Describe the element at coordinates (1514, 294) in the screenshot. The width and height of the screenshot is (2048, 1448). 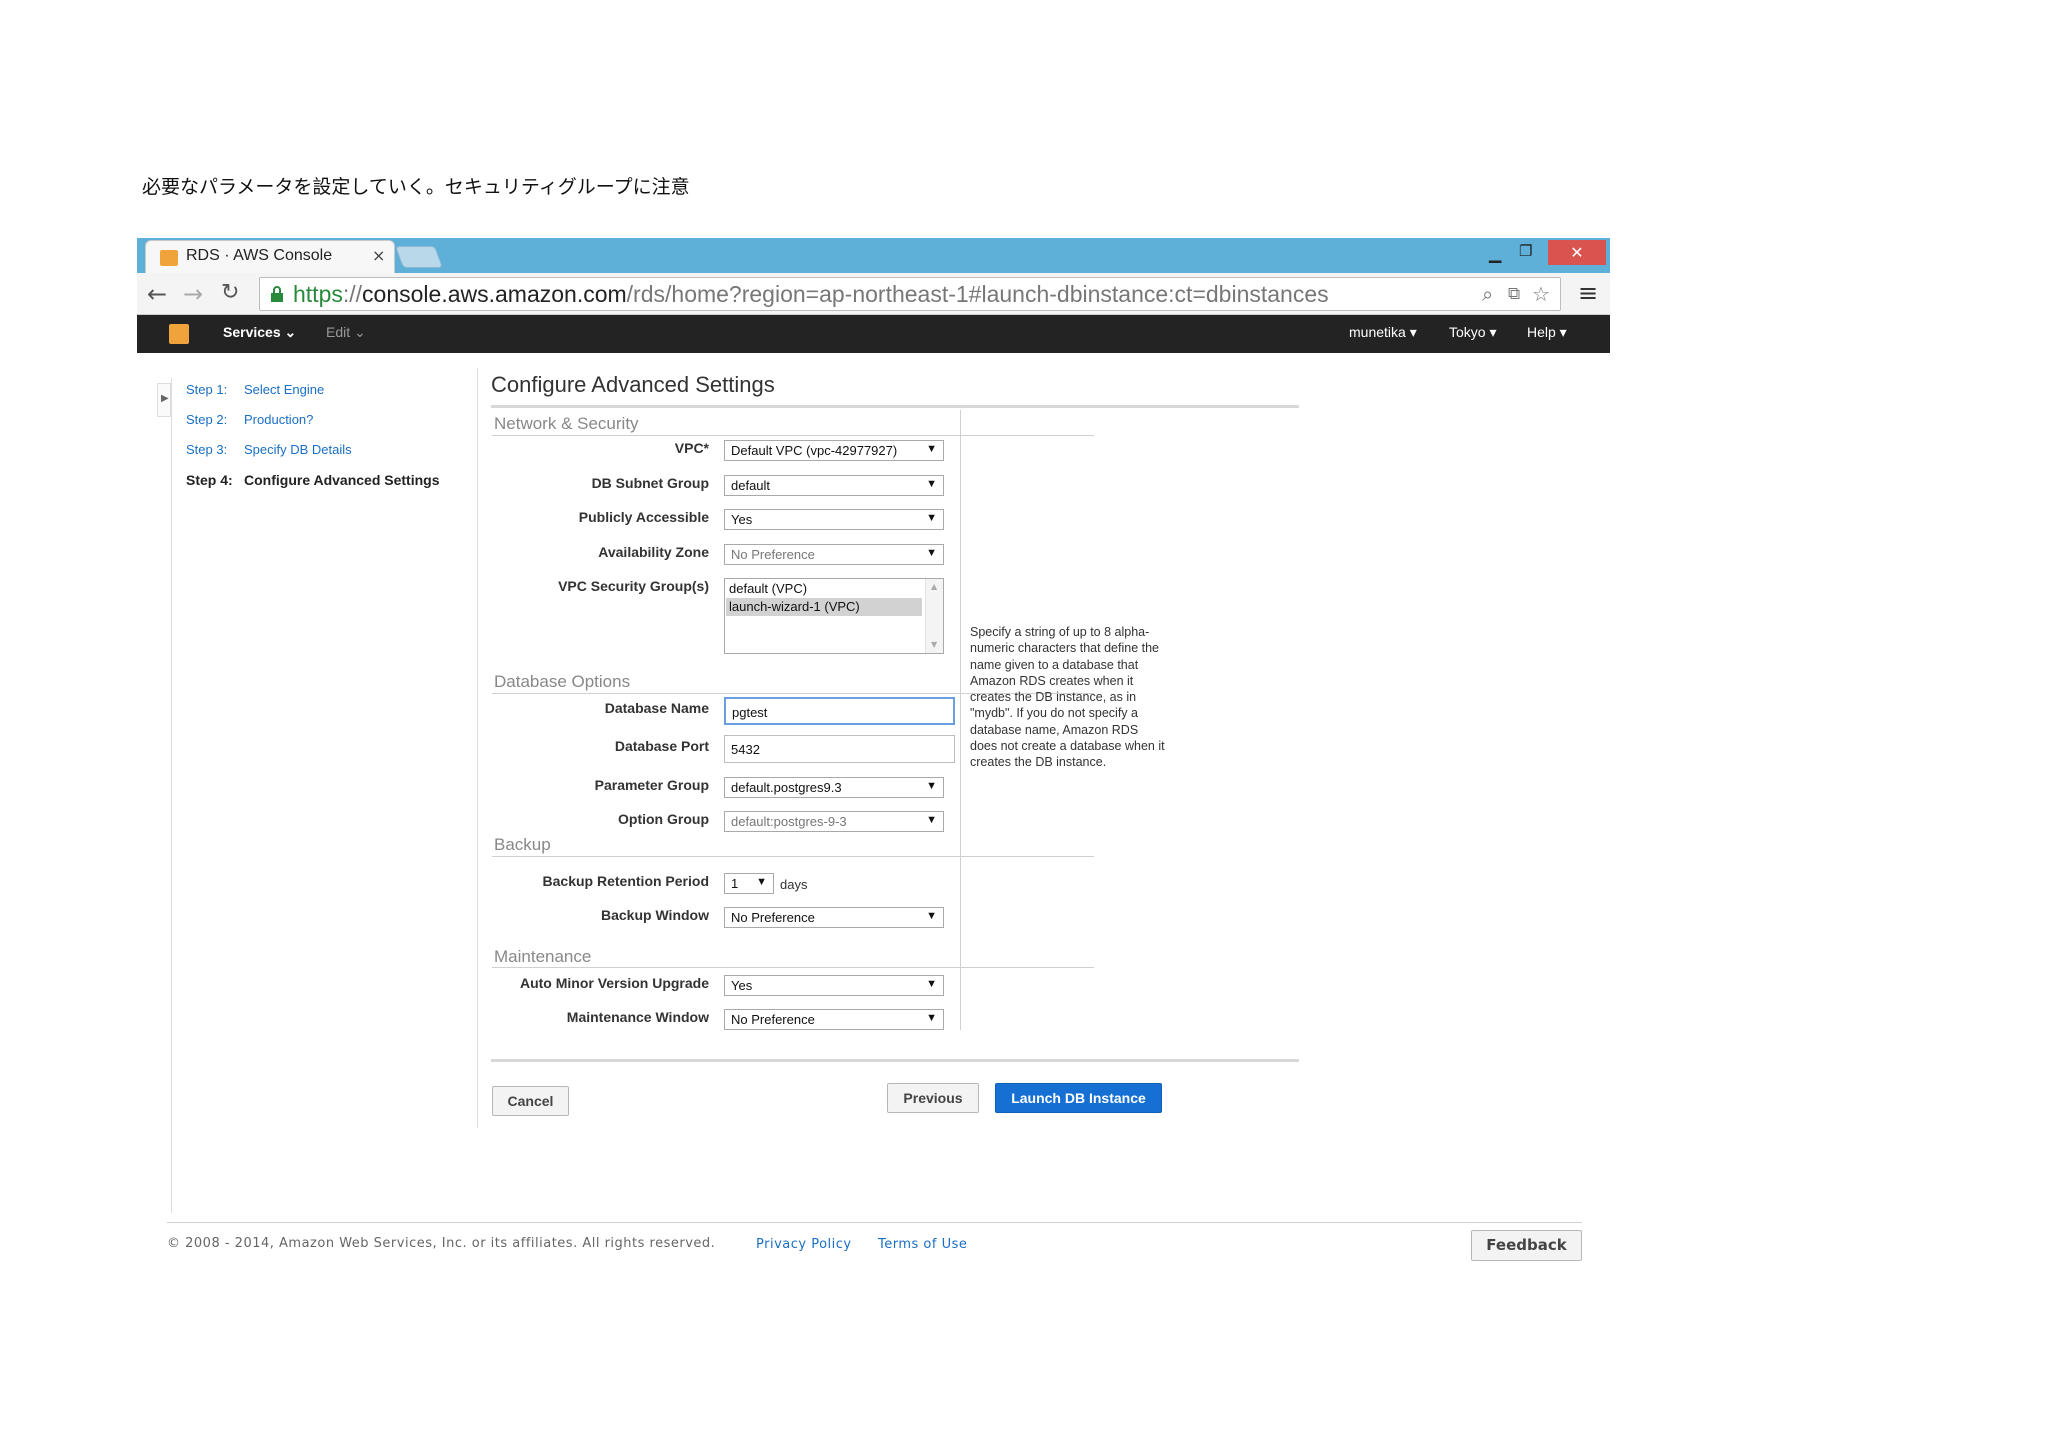
I see `translate-icon: ⧉` at that location.